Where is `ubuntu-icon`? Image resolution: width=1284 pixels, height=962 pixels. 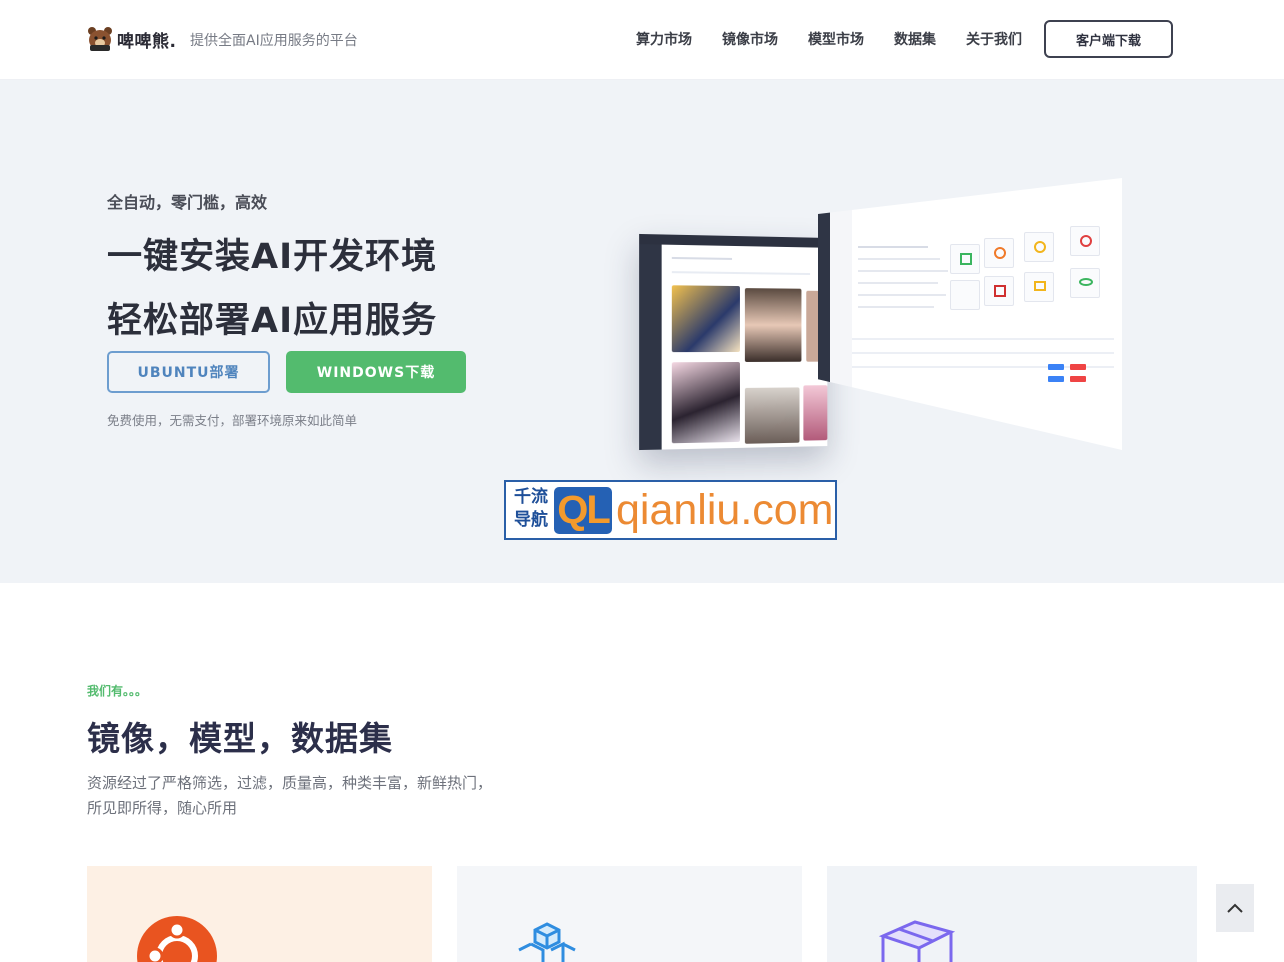 ubuntu-icon is located at coordinates (177, 939).